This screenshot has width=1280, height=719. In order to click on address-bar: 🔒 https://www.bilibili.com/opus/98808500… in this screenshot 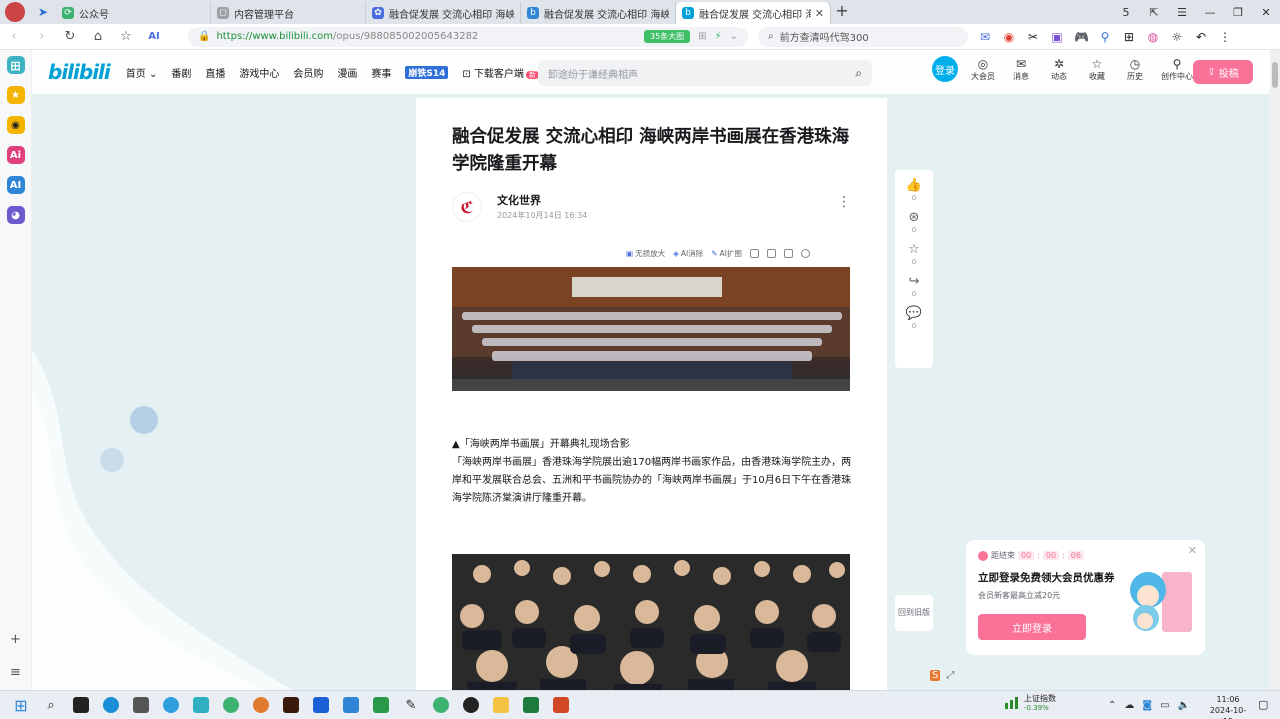, I will do `click(468, 36)`.